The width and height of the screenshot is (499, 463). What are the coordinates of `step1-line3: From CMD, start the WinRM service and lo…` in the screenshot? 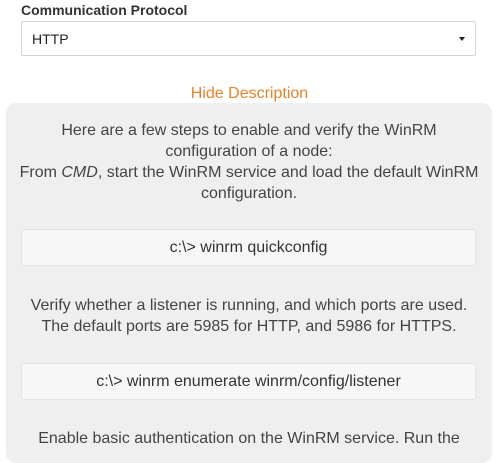 It's located at (249, 172).